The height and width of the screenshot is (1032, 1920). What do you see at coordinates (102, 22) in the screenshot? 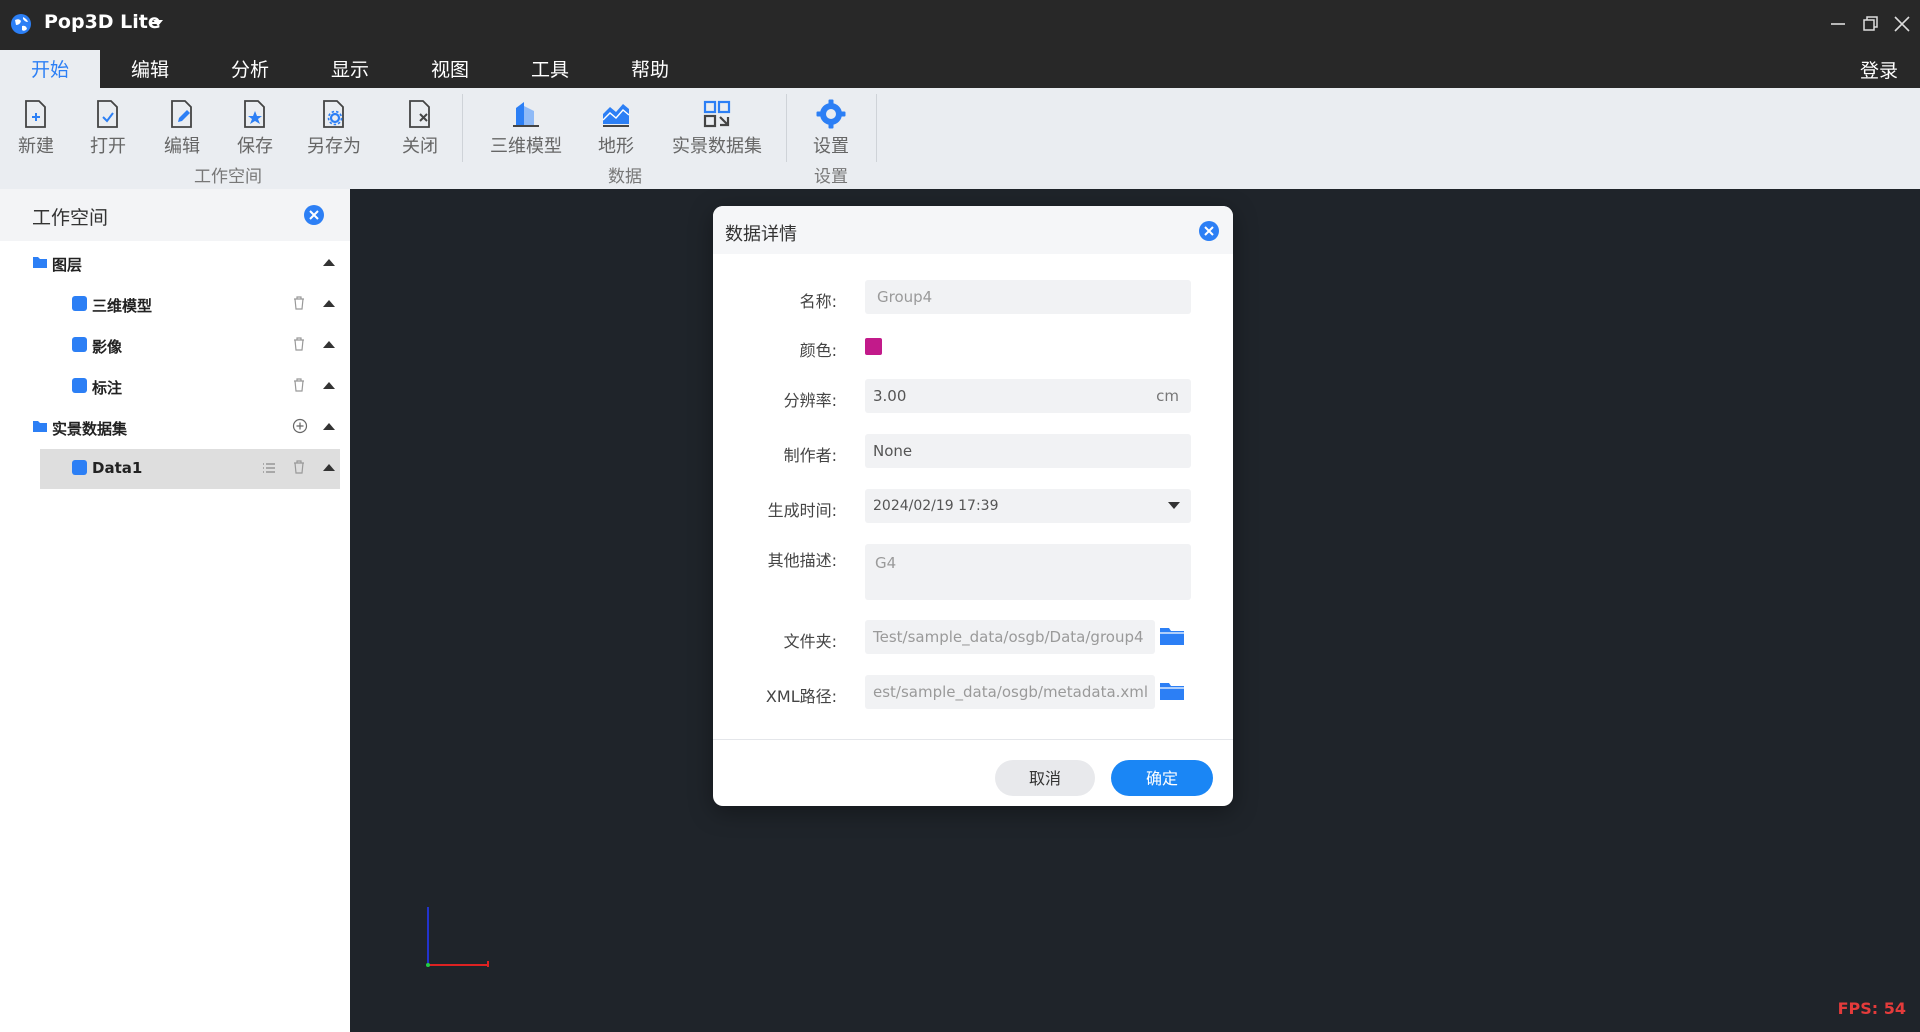
I see `app-title: Pop3D Lite` at bounding box center [102, 22].